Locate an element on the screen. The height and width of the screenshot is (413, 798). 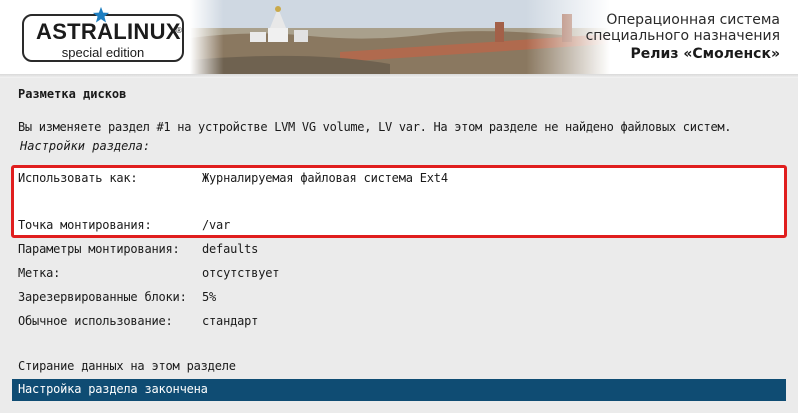
setting-value: отсутствует is located at coordinates (241, 273).